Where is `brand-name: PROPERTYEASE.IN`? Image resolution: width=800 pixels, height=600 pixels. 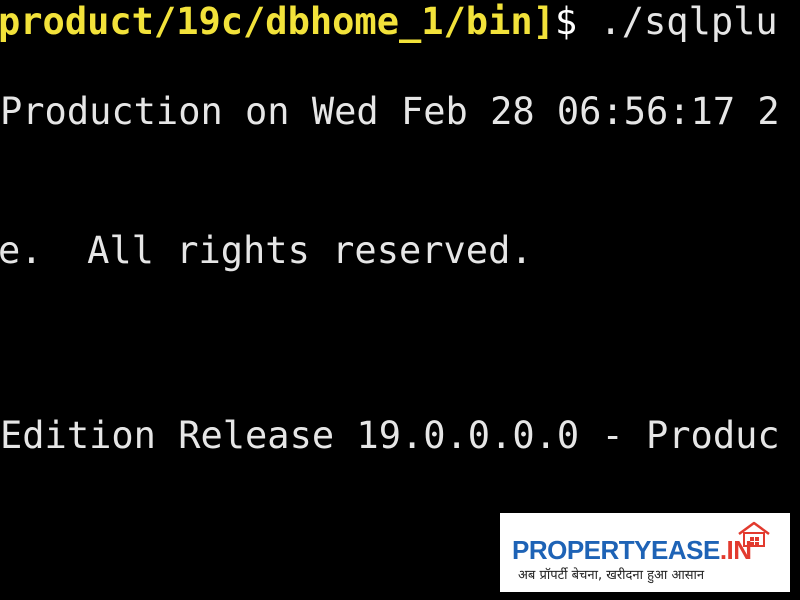
brand-name: PROPERTYEASE.IN is located at coordinates (632, 550).